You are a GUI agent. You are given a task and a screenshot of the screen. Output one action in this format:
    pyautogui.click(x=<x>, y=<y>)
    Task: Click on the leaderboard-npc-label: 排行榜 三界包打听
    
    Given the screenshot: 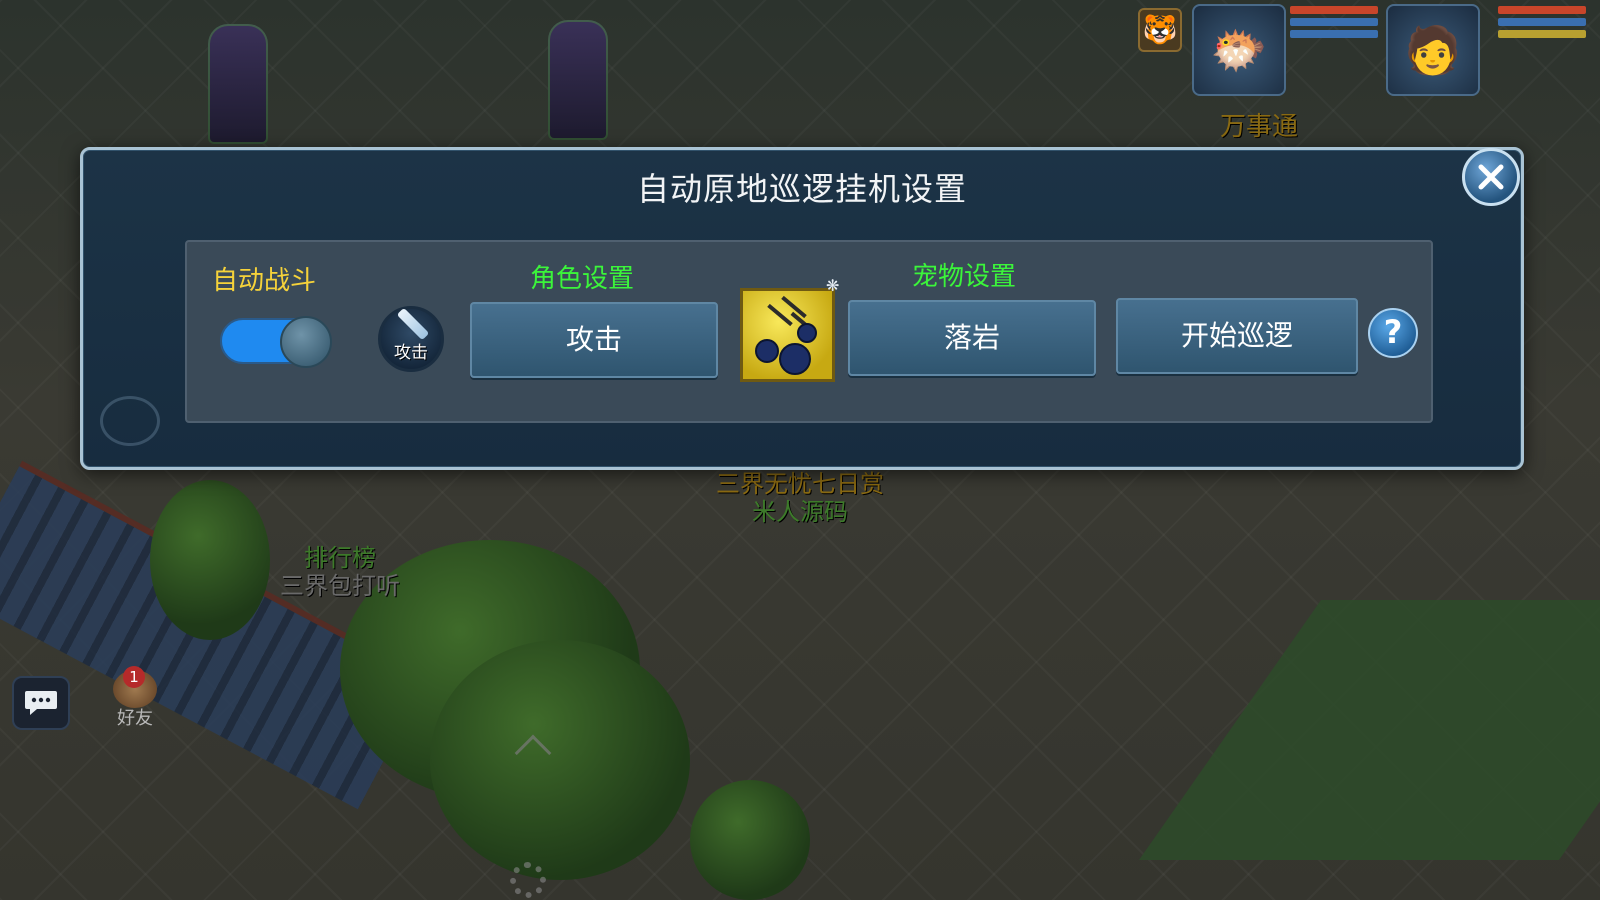 What is the action you would take?
    pyautogui.click(x=340, y=572)
    